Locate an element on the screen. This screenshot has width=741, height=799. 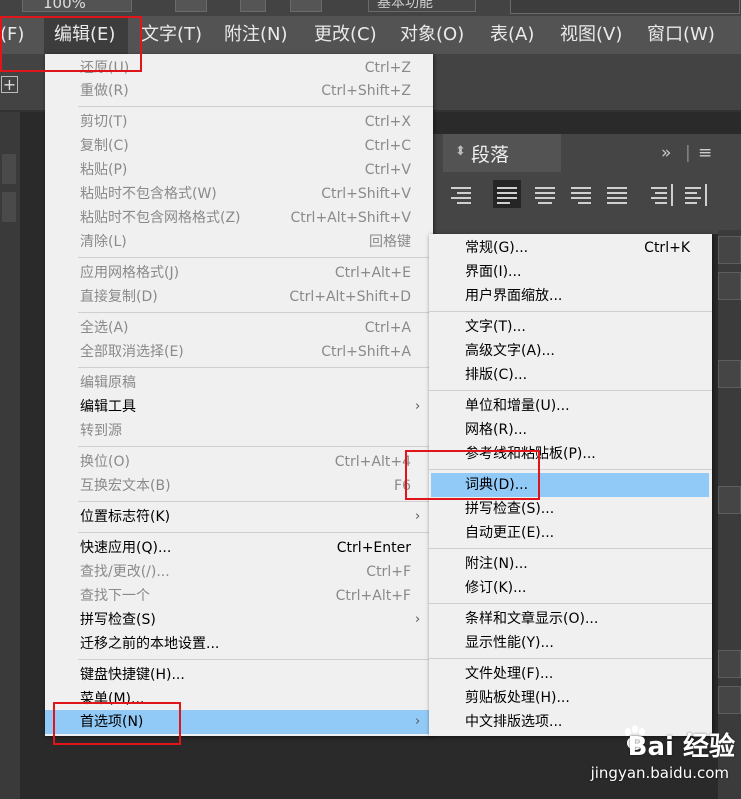
menu-table: 表(A) is located at coordinates (512, 35).